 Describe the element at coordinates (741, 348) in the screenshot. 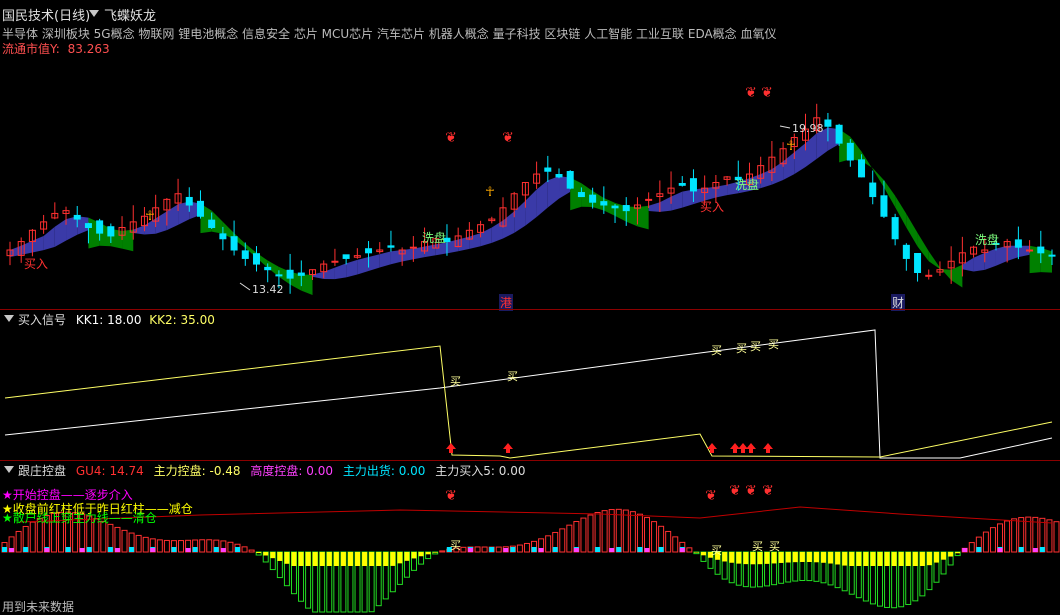

I see `mai-label-4: 买` at that location.